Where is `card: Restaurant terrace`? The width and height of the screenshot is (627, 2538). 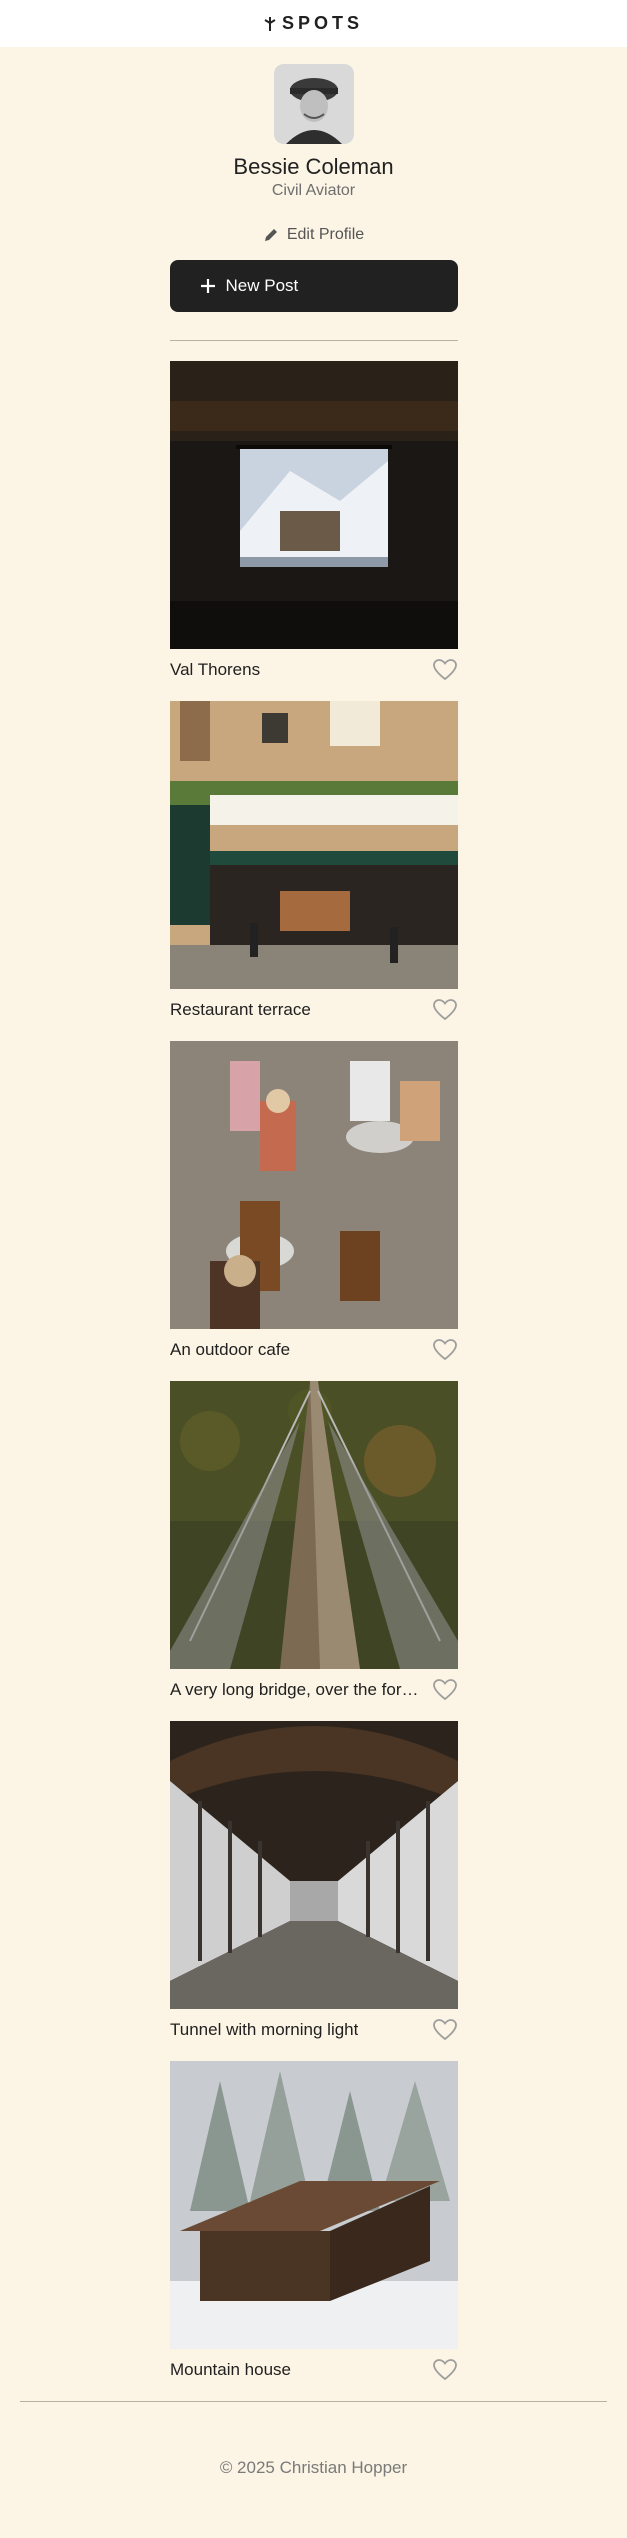 card: Restaurant terrace is located at coordinates (314, 871).